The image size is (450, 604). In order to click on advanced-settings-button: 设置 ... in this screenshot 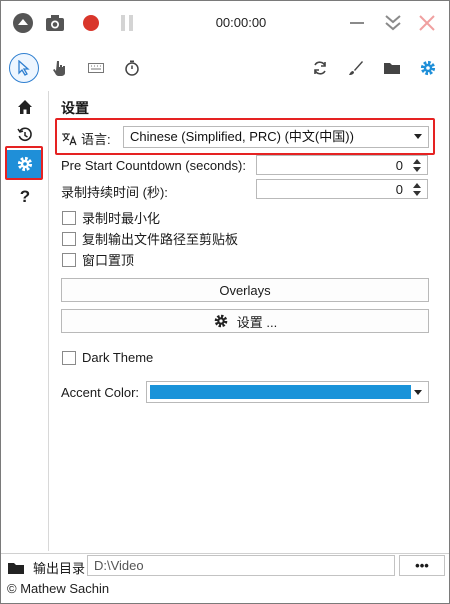, I will do `click(245, 321)`.